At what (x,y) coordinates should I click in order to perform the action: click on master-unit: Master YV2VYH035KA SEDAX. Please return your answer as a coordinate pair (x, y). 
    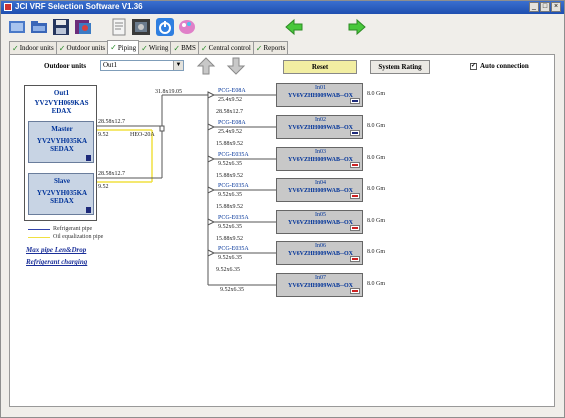
    Looking at the image, I should click on (61, 142).